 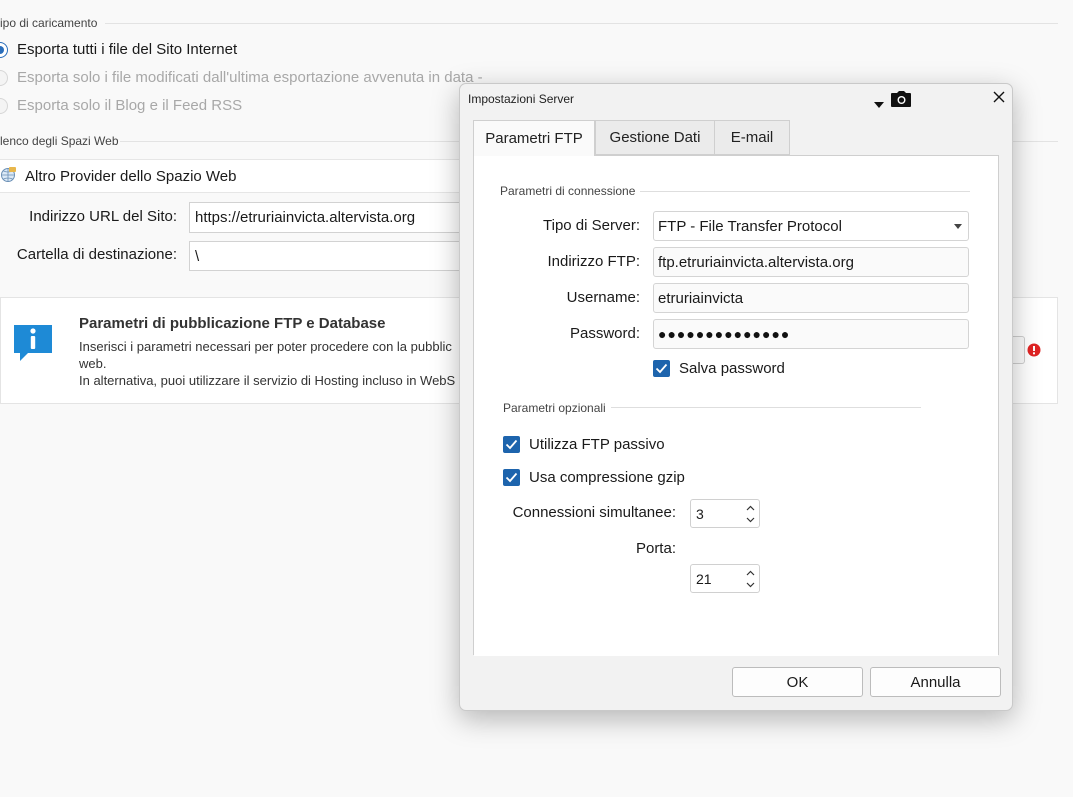 I want to click on password-mask: ●●●●●●●●●●●●●●, so click(x=724, y=334).